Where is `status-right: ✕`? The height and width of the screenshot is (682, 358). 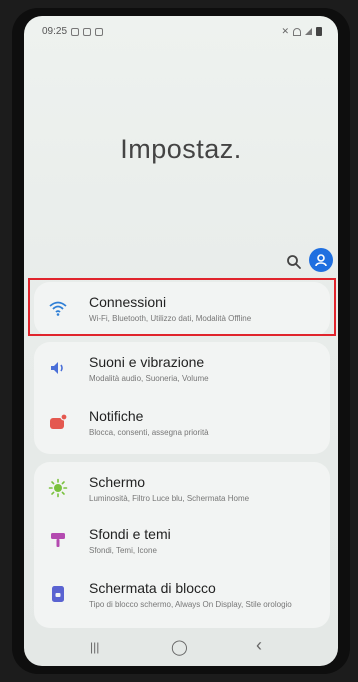
status-right: ✕ is located at coordinates (301, 31).